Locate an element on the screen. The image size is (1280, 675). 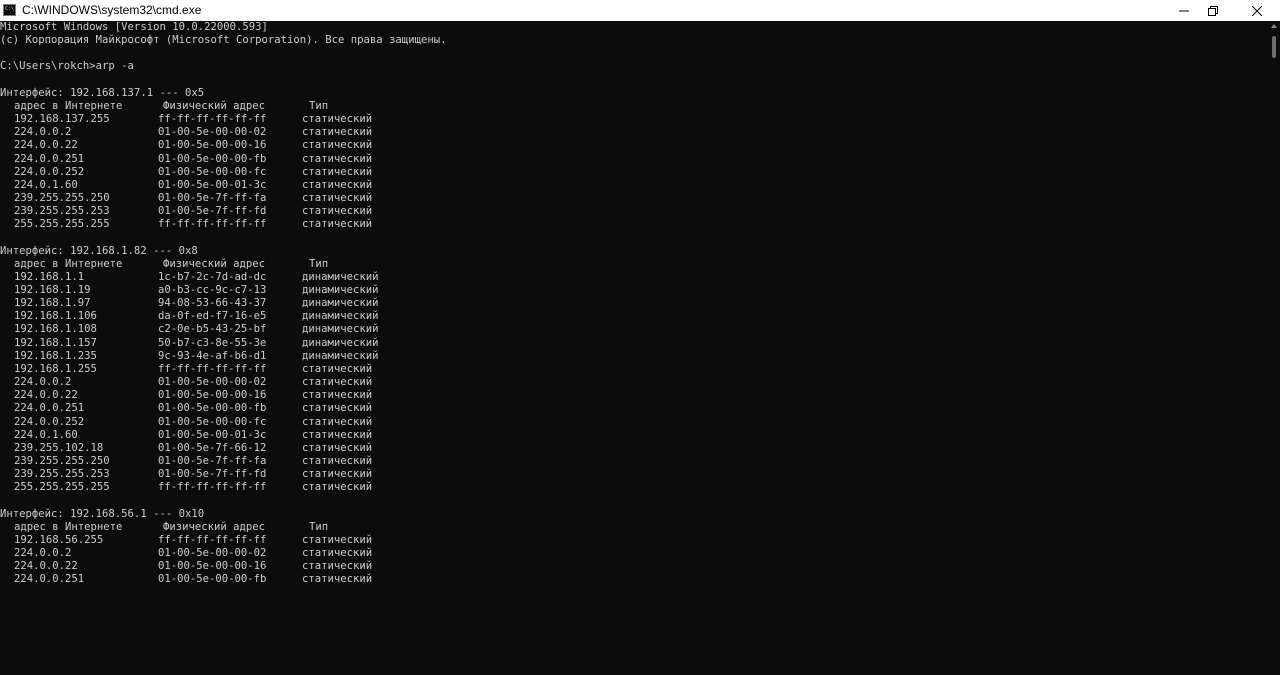
arp-physical-address: da-0f-ed-f7-16-e5 is located at coordinates (212, 316).